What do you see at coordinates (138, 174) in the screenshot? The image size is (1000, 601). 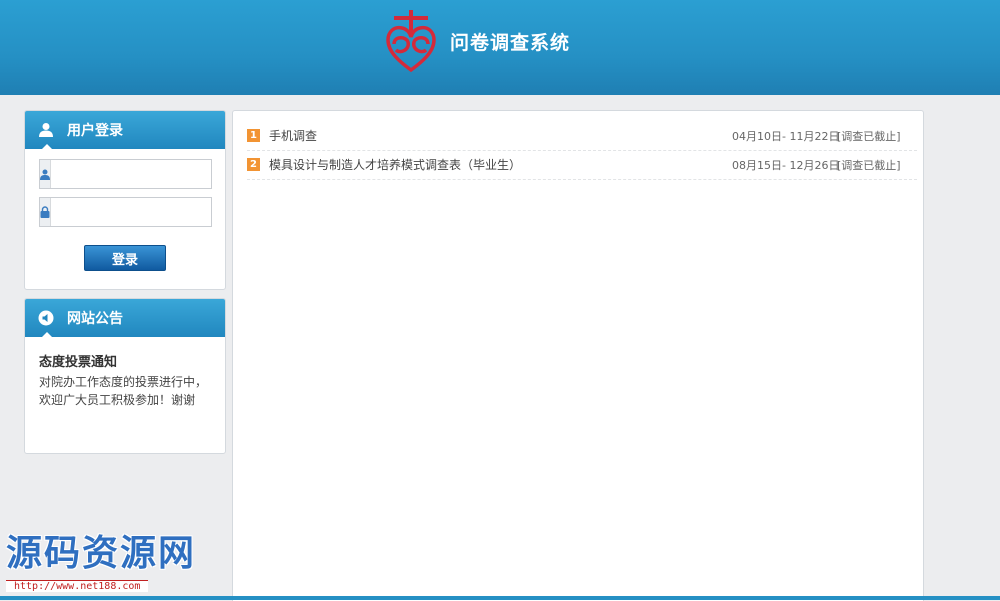 I see `username-input` at bounding box center [138, 174].